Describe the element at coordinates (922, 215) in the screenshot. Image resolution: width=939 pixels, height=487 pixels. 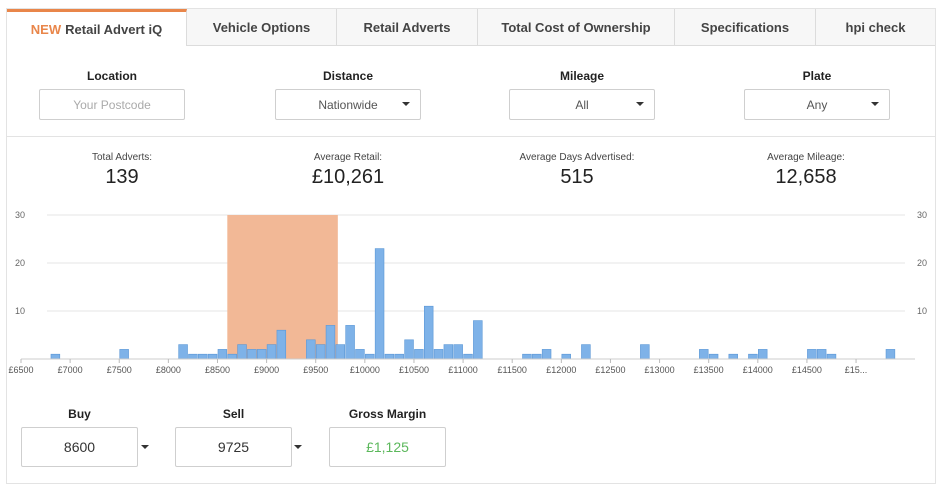
I see `y-tick-label-right: 30` at that location.